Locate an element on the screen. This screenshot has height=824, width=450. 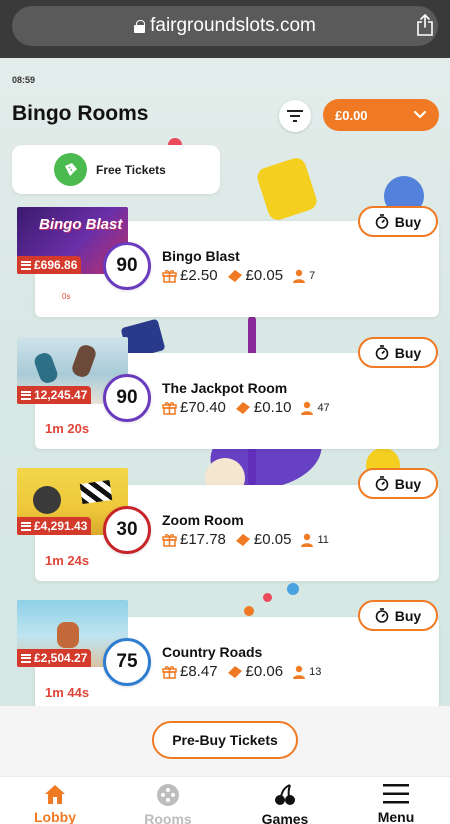
bingo-ball-30: 30 is located at coordinates (127, 530).